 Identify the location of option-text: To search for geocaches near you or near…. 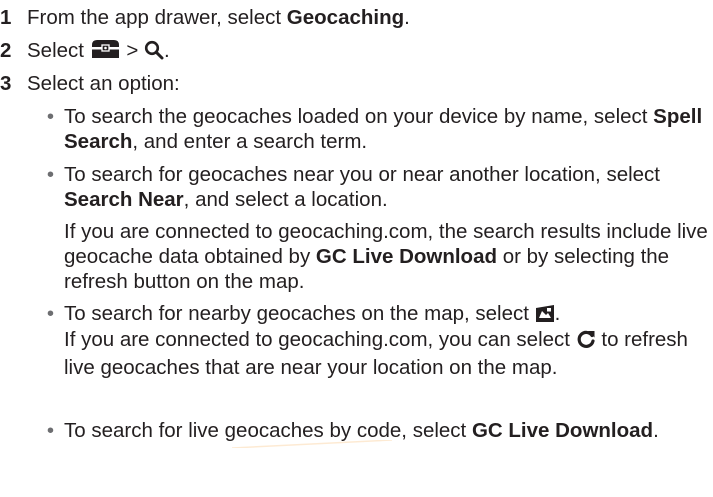
(362, 187).